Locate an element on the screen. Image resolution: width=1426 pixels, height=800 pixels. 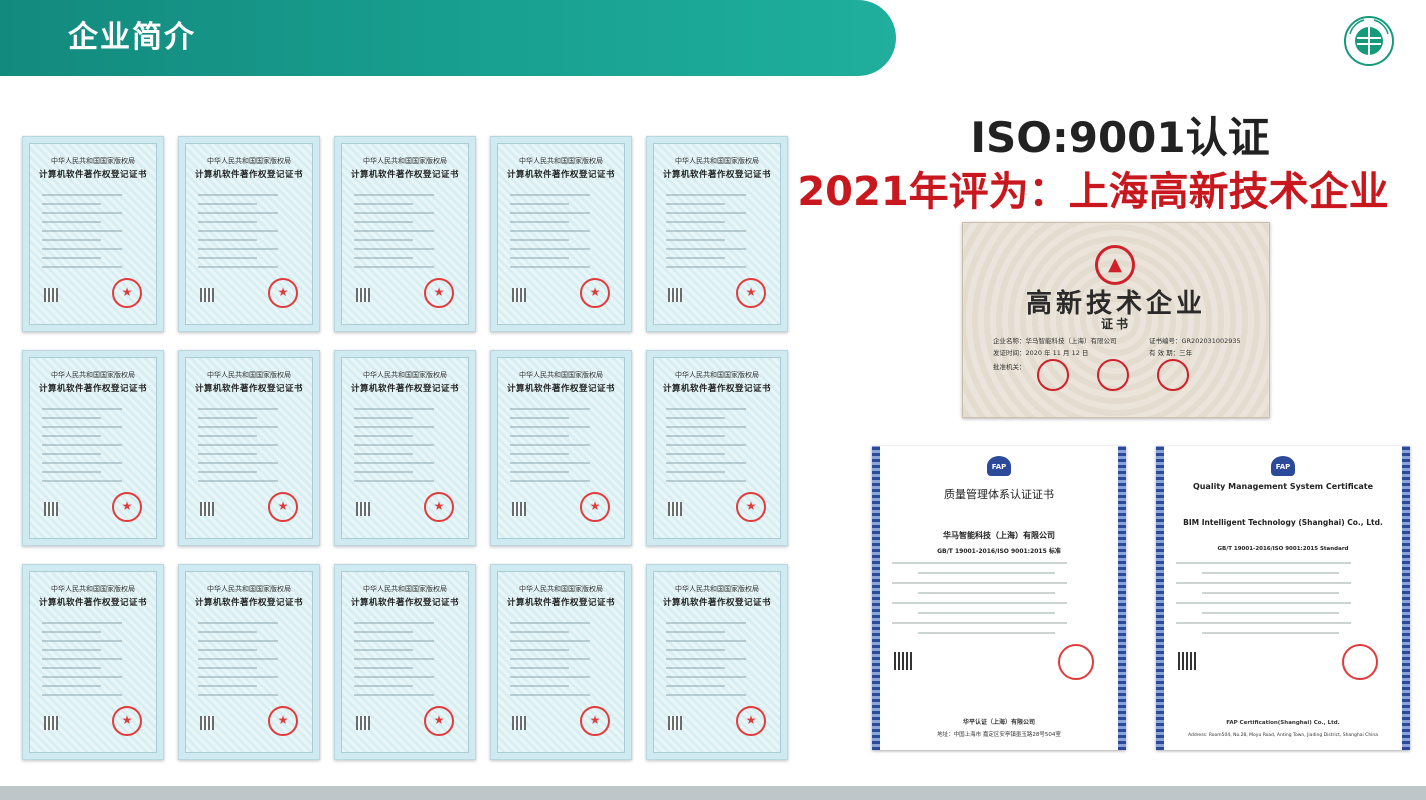
hitech-approver: 批准机关： is located at coordinates (1009, 367).